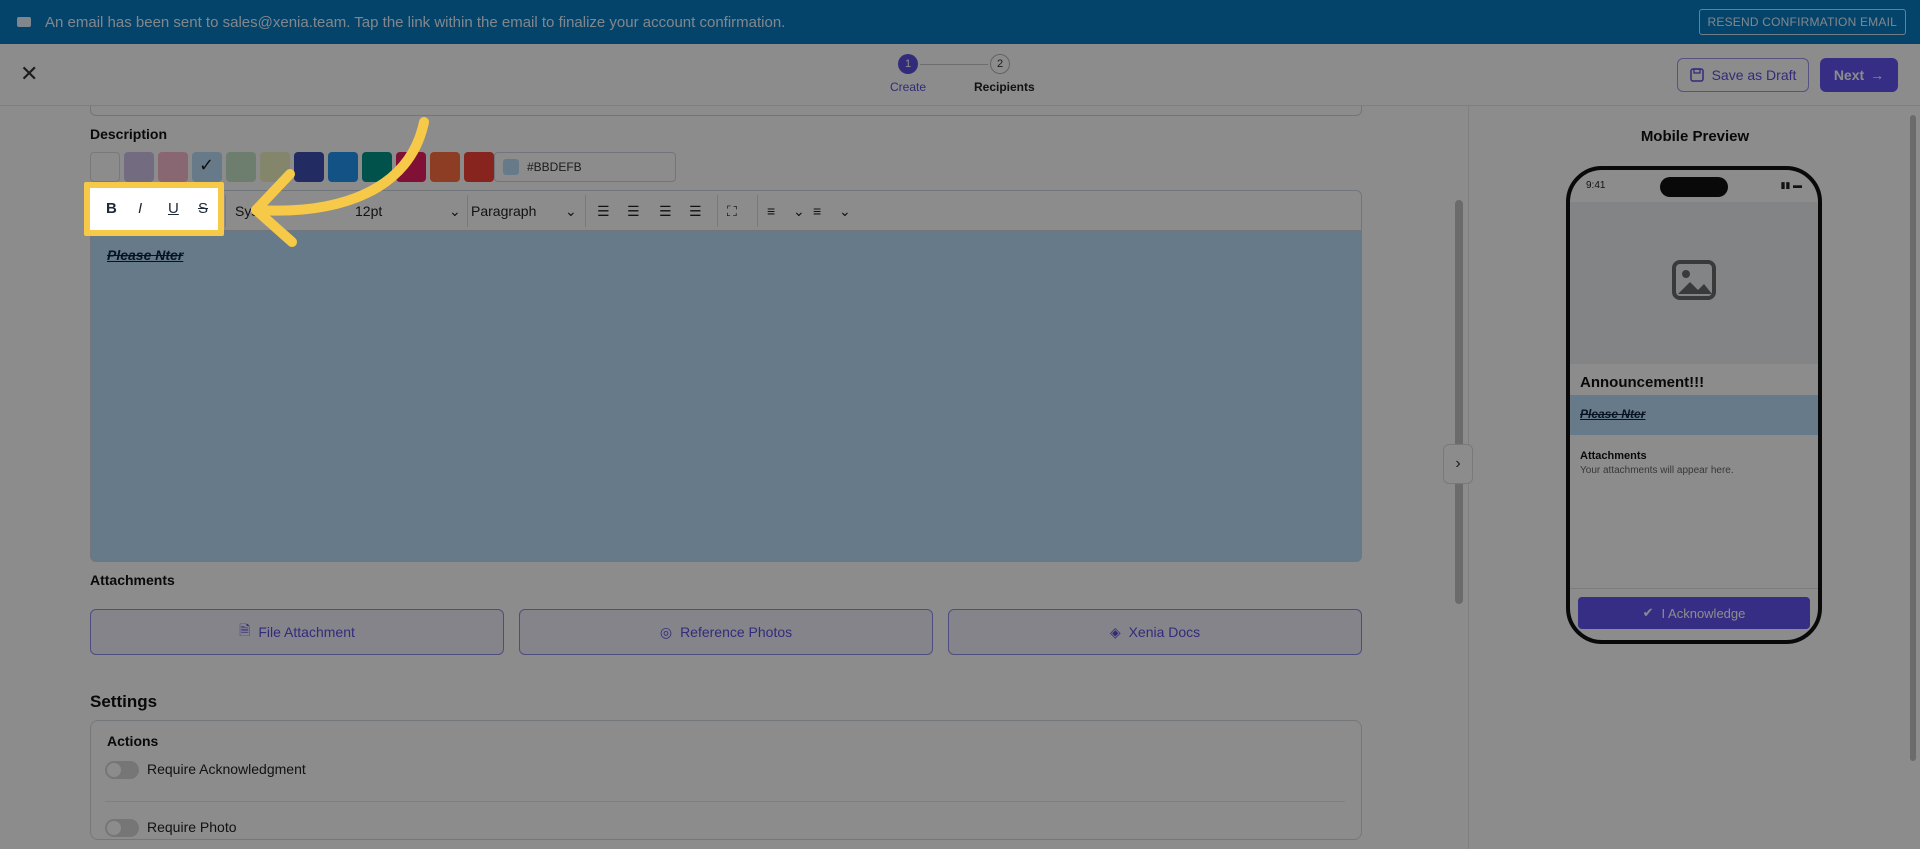 Image resolution: width=1920 pixels, height=849 pixels. I want to click on tutorial-arrow-icon, so click(340, 182).